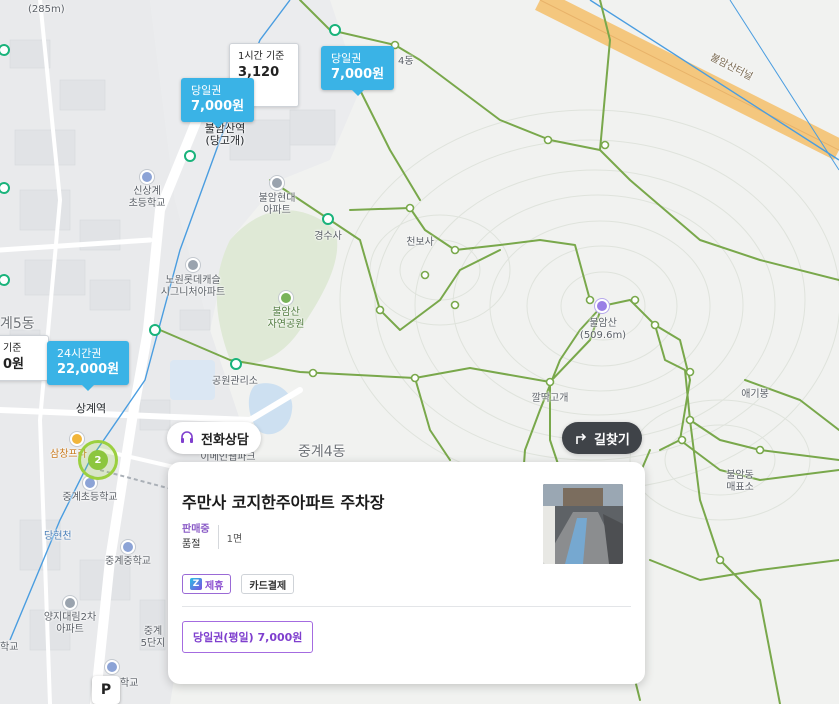  I want to click on stream-label: 당현천, so click(58, 536).